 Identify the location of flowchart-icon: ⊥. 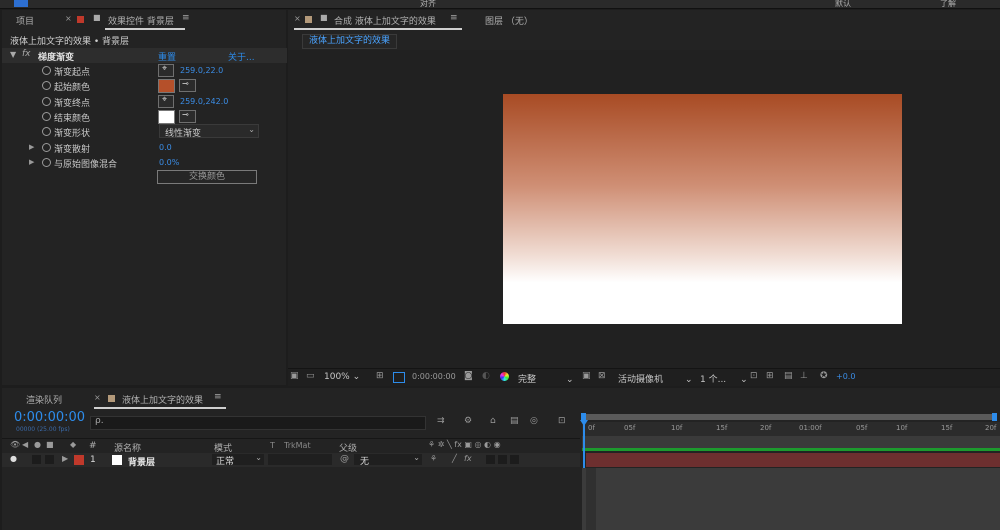
(804, 376).